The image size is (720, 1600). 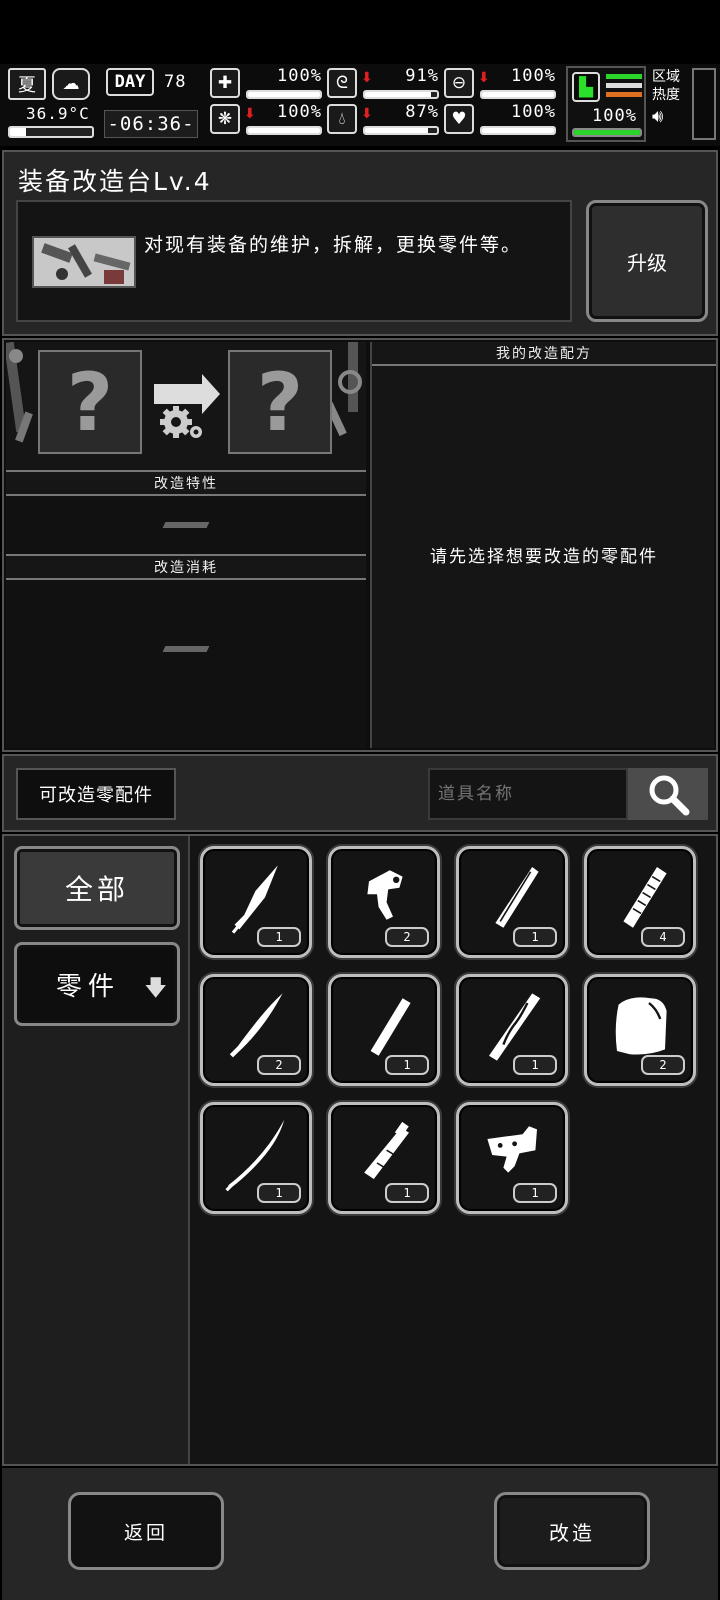 What do you see at coordinates (586, 87) in the screenshot?
I see `boot-icon: ▙` at bounding box center [586, 87].